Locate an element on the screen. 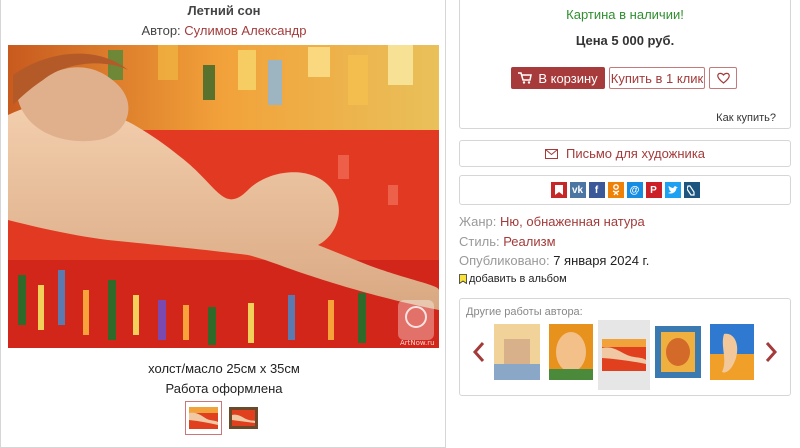  thumbnail-painting is located at coordinates (203, 418).